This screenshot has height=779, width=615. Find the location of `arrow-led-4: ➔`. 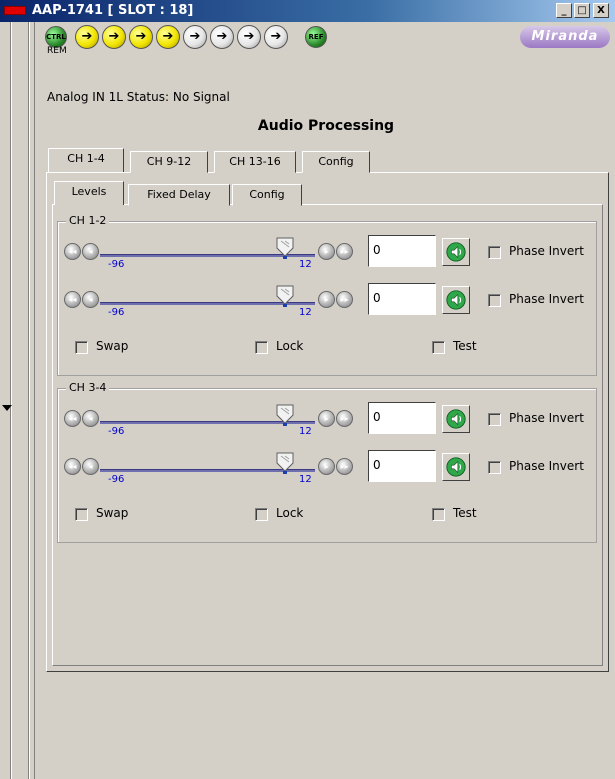

arrow-led-4: ➔ is located at coordinates (168, 37).